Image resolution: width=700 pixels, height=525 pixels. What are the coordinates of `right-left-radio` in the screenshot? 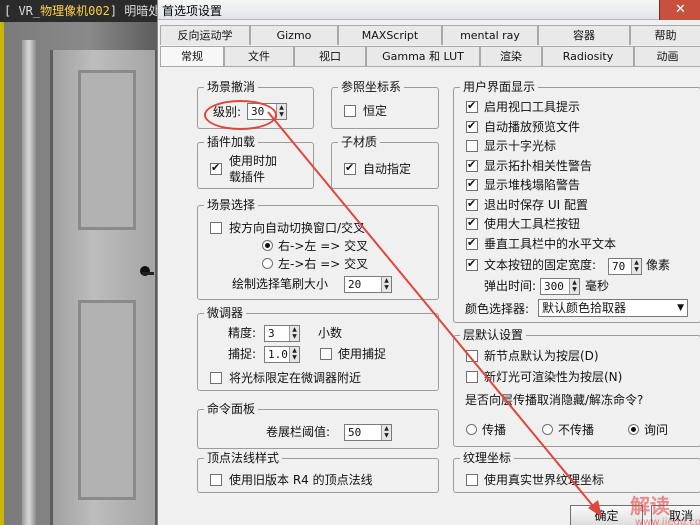 It's located at (267, 245).